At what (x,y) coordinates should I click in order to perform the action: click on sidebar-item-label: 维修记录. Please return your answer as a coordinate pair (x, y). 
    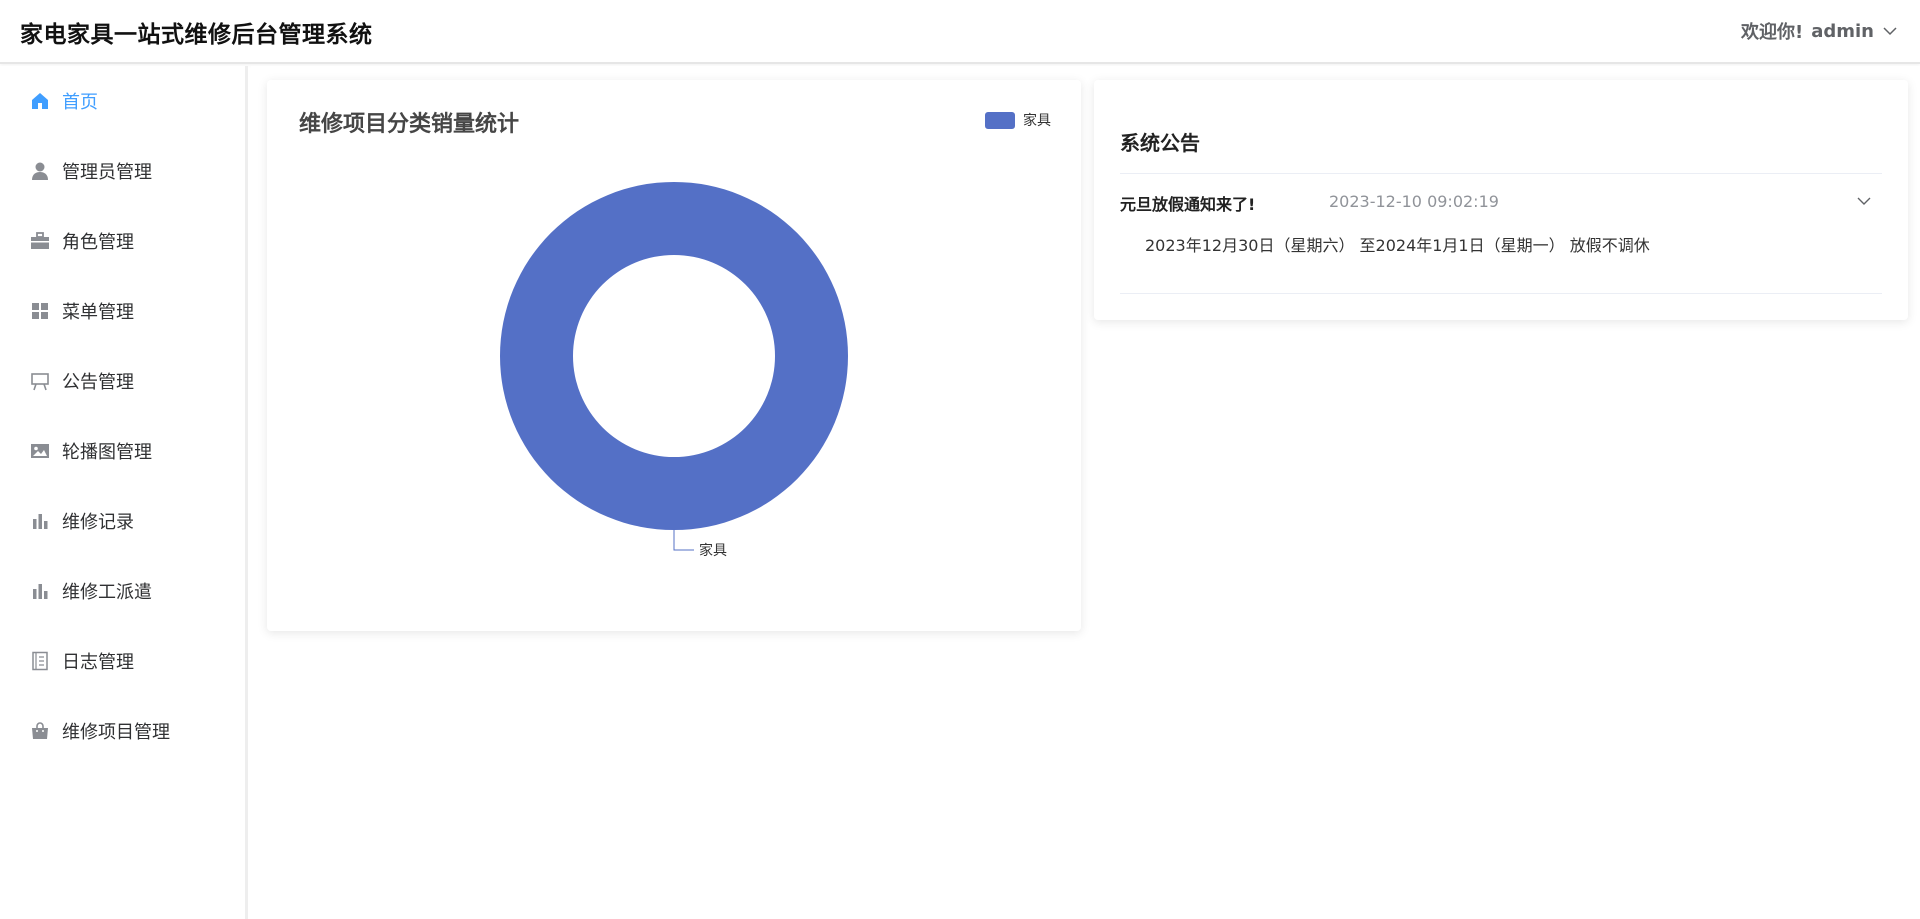
    Looking at the image, I should click on (98, 522).